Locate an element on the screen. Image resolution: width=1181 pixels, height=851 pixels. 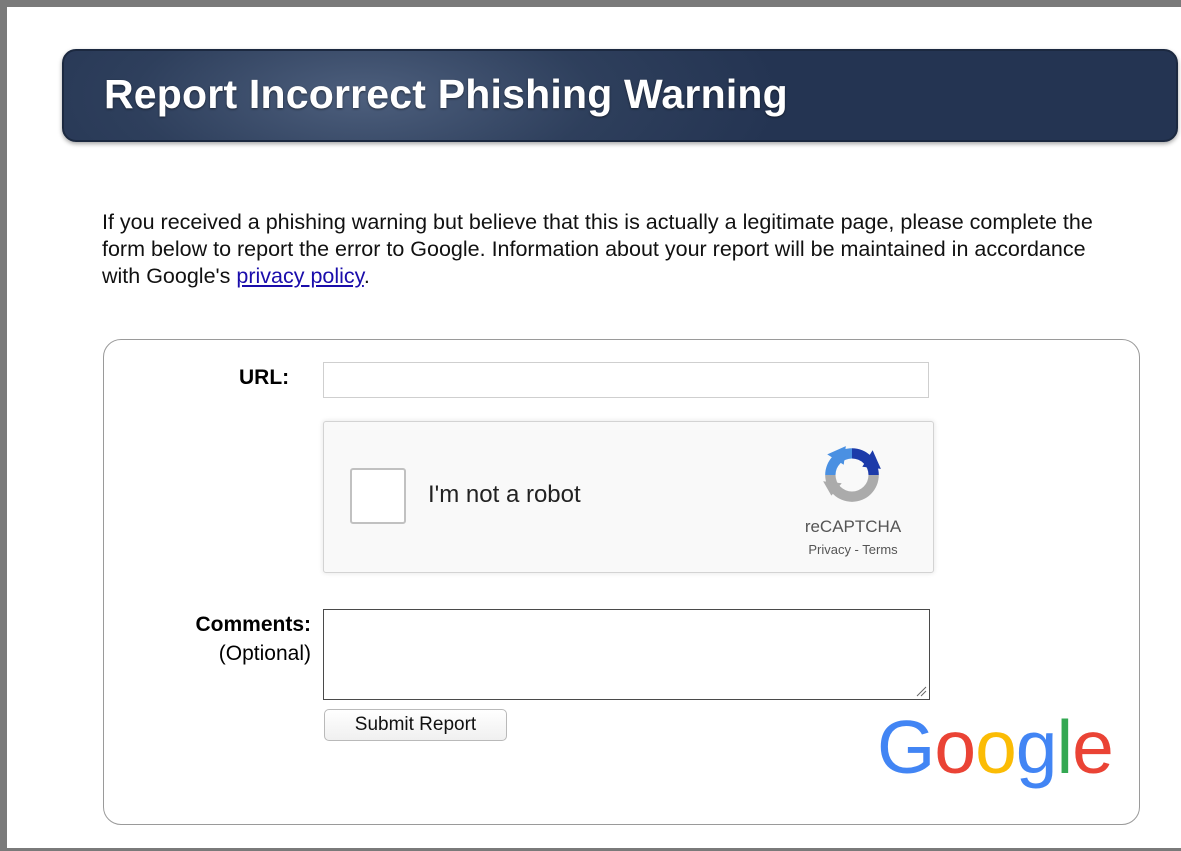
recaptcha-checkbox is located at coordinates (378, 496).